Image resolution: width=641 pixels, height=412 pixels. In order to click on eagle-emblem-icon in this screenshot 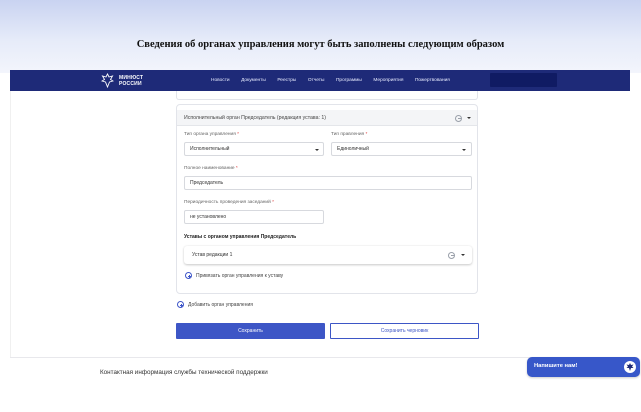, I will do `click(107, 80)`.